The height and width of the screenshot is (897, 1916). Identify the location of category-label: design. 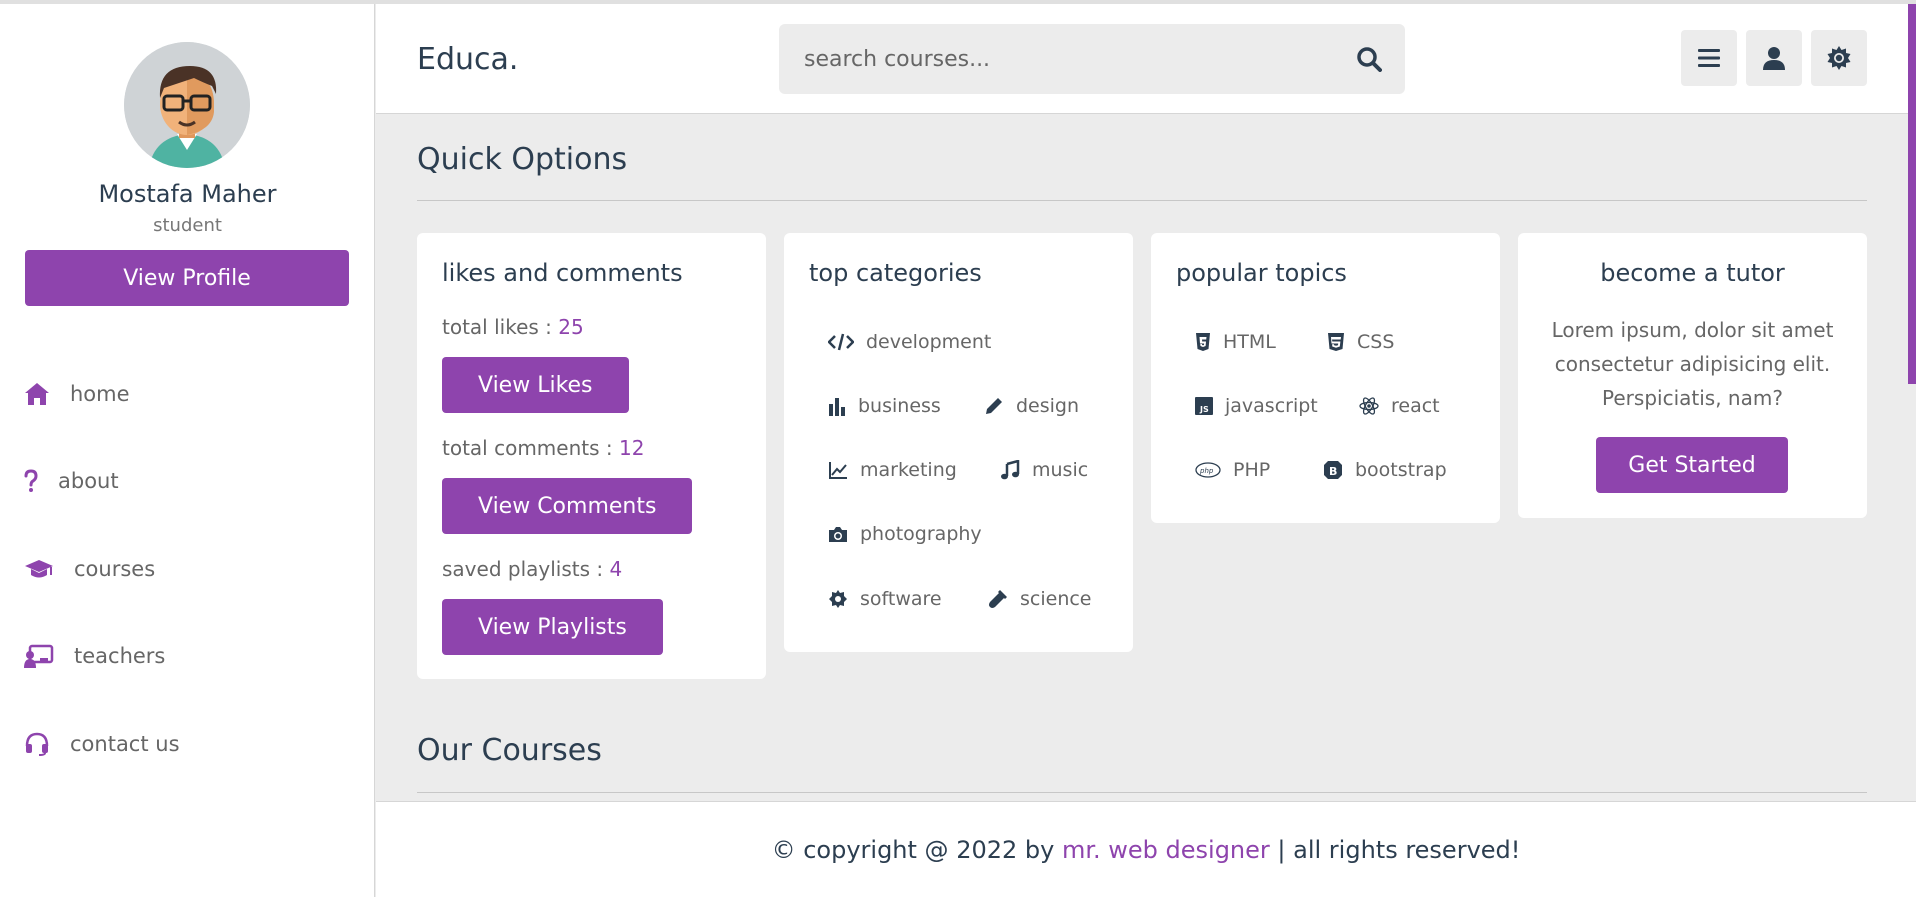
(1048, 406).